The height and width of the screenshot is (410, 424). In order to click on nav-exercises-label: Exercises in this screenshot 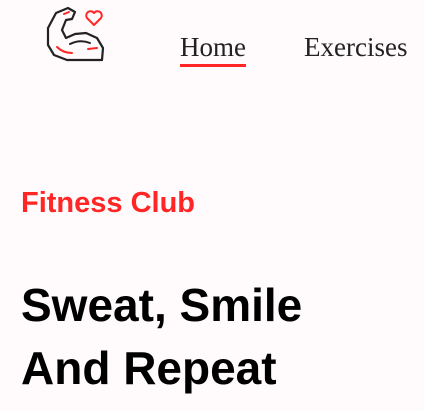, I will do `click(356, 47)`.